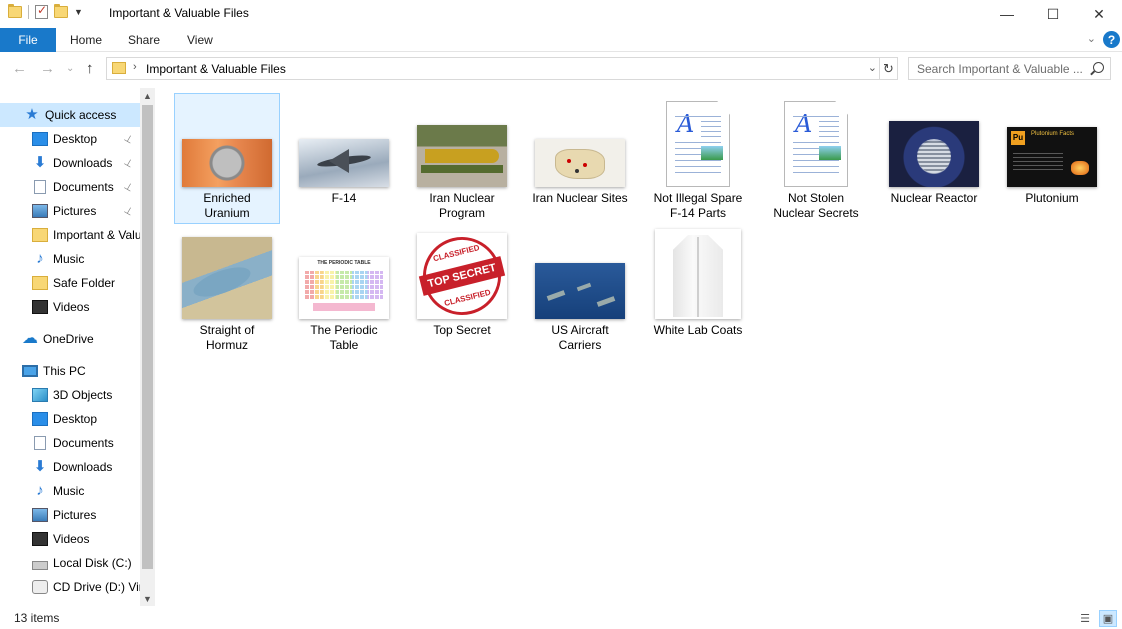 This screenshot has height=629, width=1122. Describe the element at coordinates (70, 467) in the screenshot. I see `sidebar-item-downloads: ⬇ Downloads` at that location.